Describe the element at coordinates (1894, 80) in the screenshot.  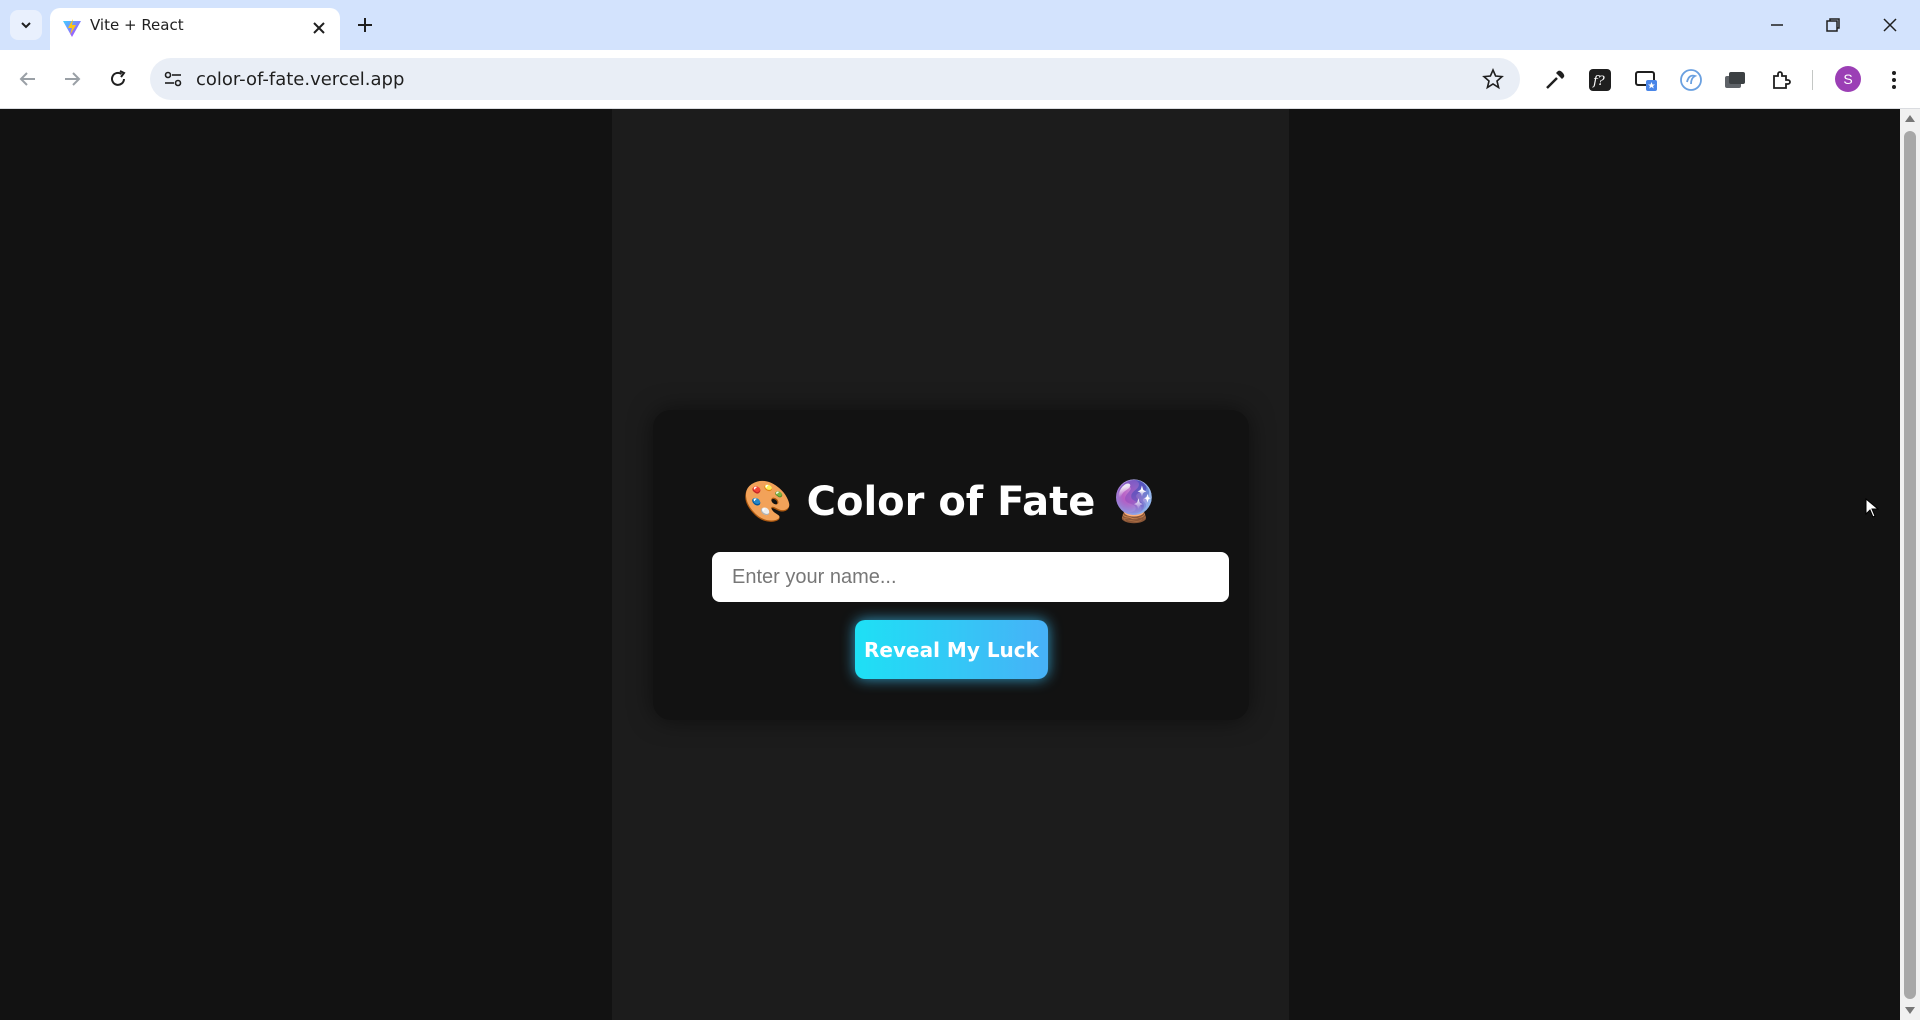
I see `more-menu-icon` at that location.